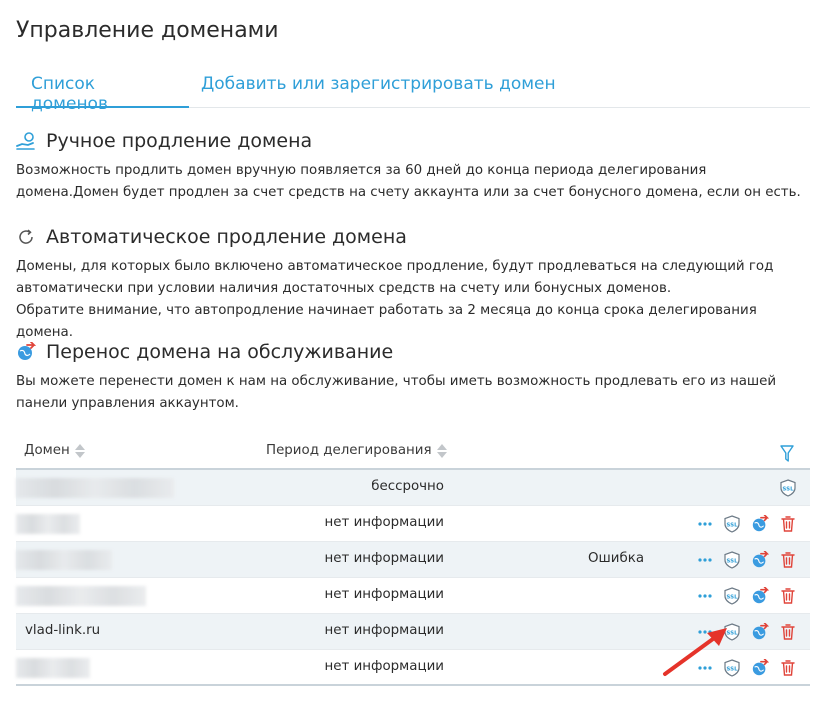 This screenshot has width=823, height=712. Describe the element at coordinates (226, 237) in the screenshot. I see `section-title: Автоматическое продление домена` at that location.